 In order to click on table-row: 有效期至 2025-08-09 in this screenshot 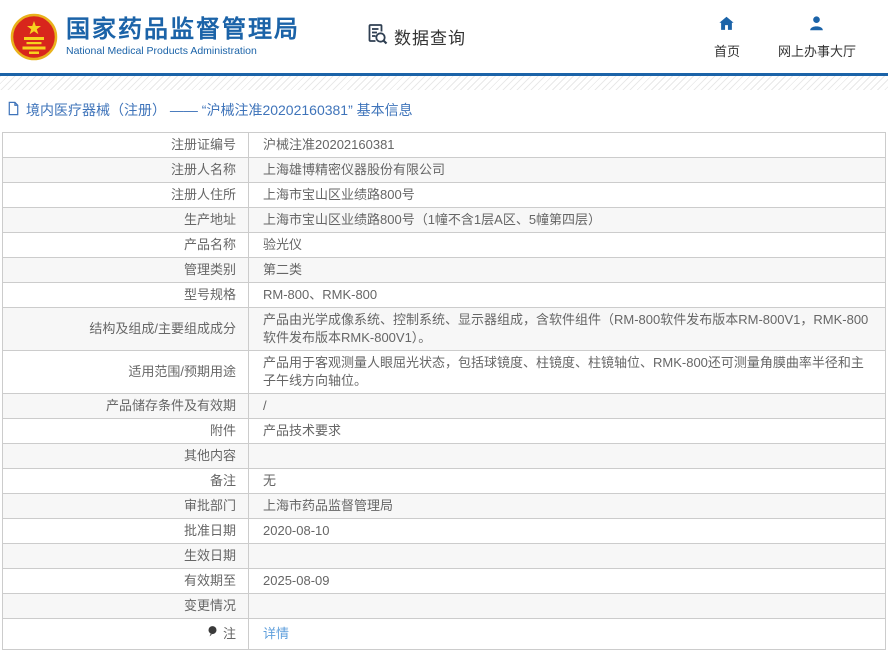, I will do `click(444, 581)`.